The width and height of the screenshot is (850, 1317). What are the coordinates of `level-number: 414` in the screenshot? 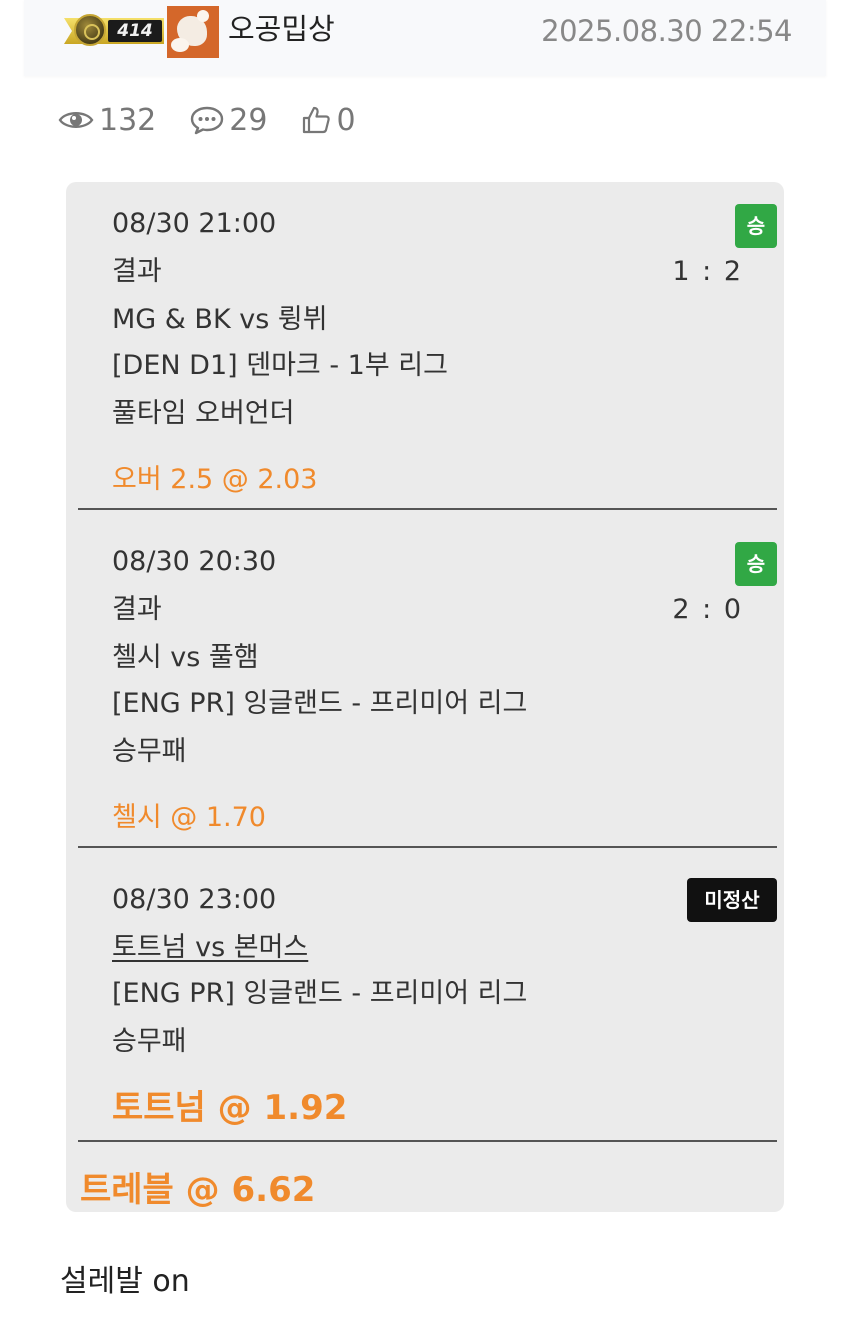 It's located at (135, 31).